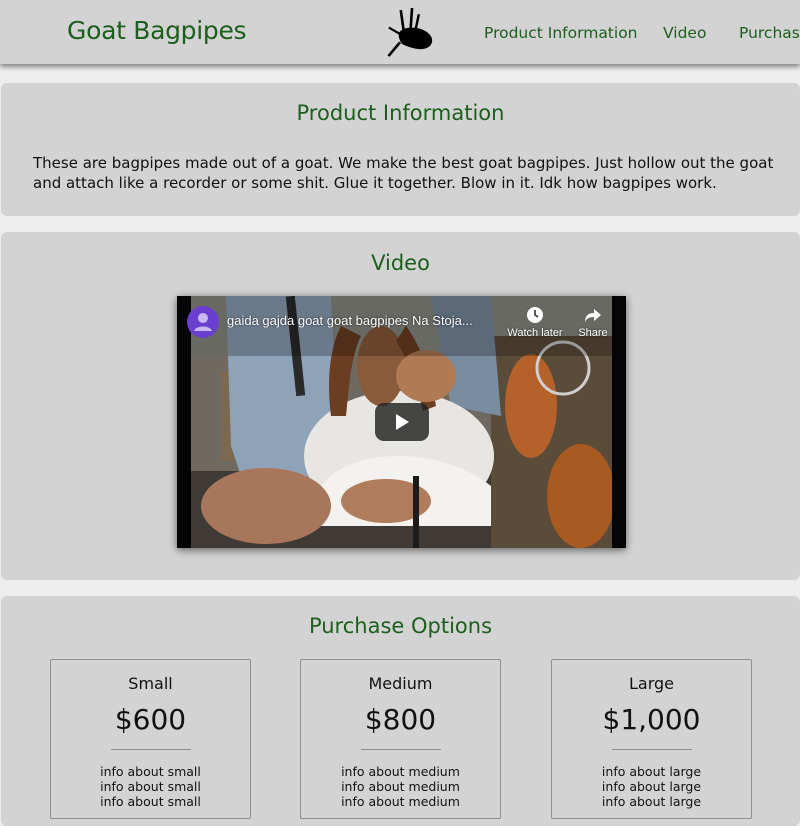  I want to click on nav-purchase: Purchase, so click(769, 33).